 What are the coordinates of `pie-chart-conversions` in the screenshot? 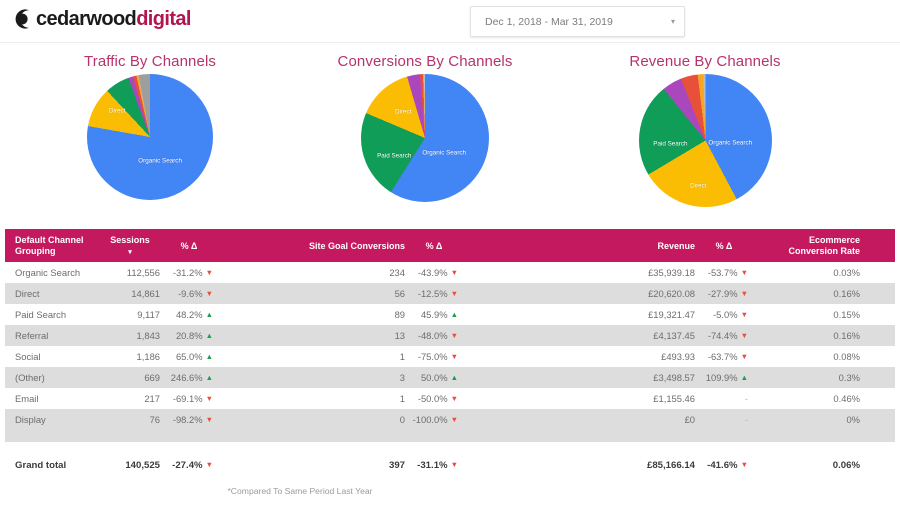 It's located at (425, 138).